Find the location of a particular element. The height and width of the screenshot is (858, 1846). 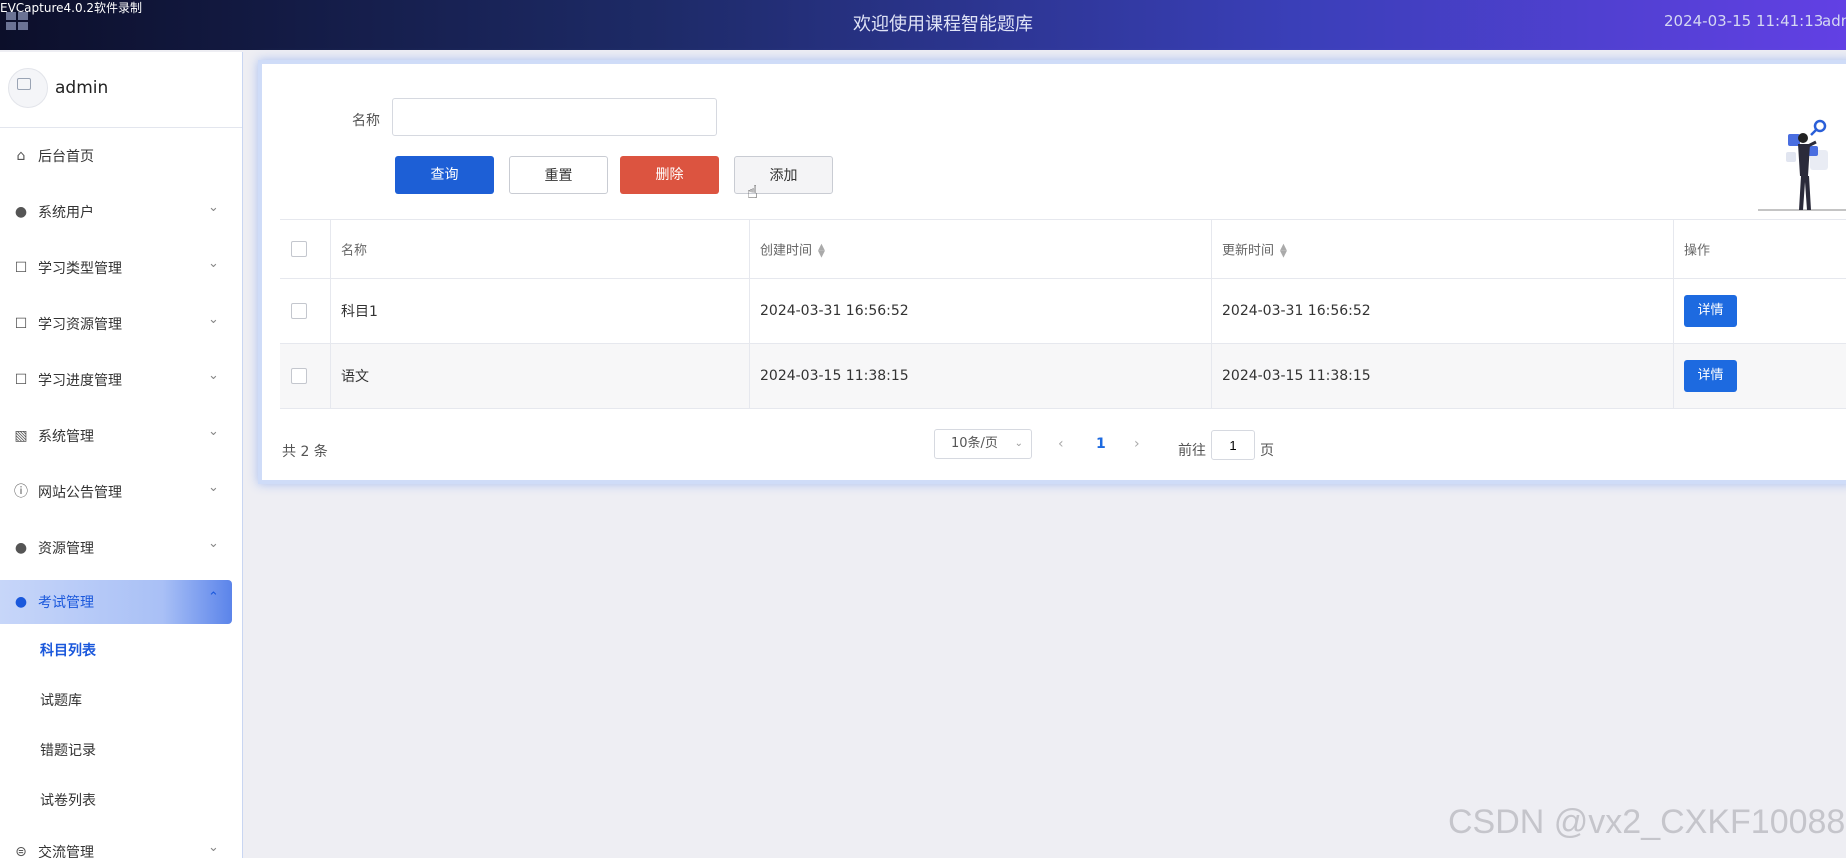

sidebar-item-communication: ⊜ 交流管理 ⌄ is located at coordinates (121, 841).